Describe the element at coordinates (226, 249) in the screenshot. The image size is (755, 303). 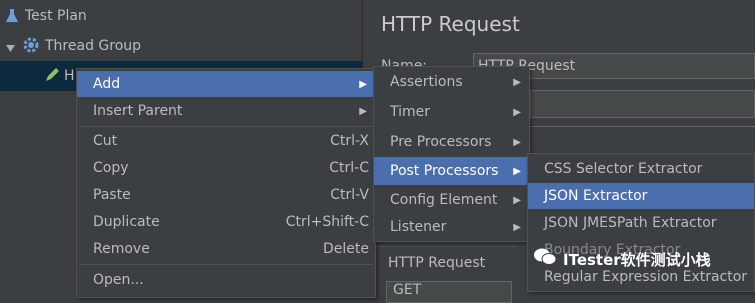
I see `menu-item-remove: Remove Delete` at that location.